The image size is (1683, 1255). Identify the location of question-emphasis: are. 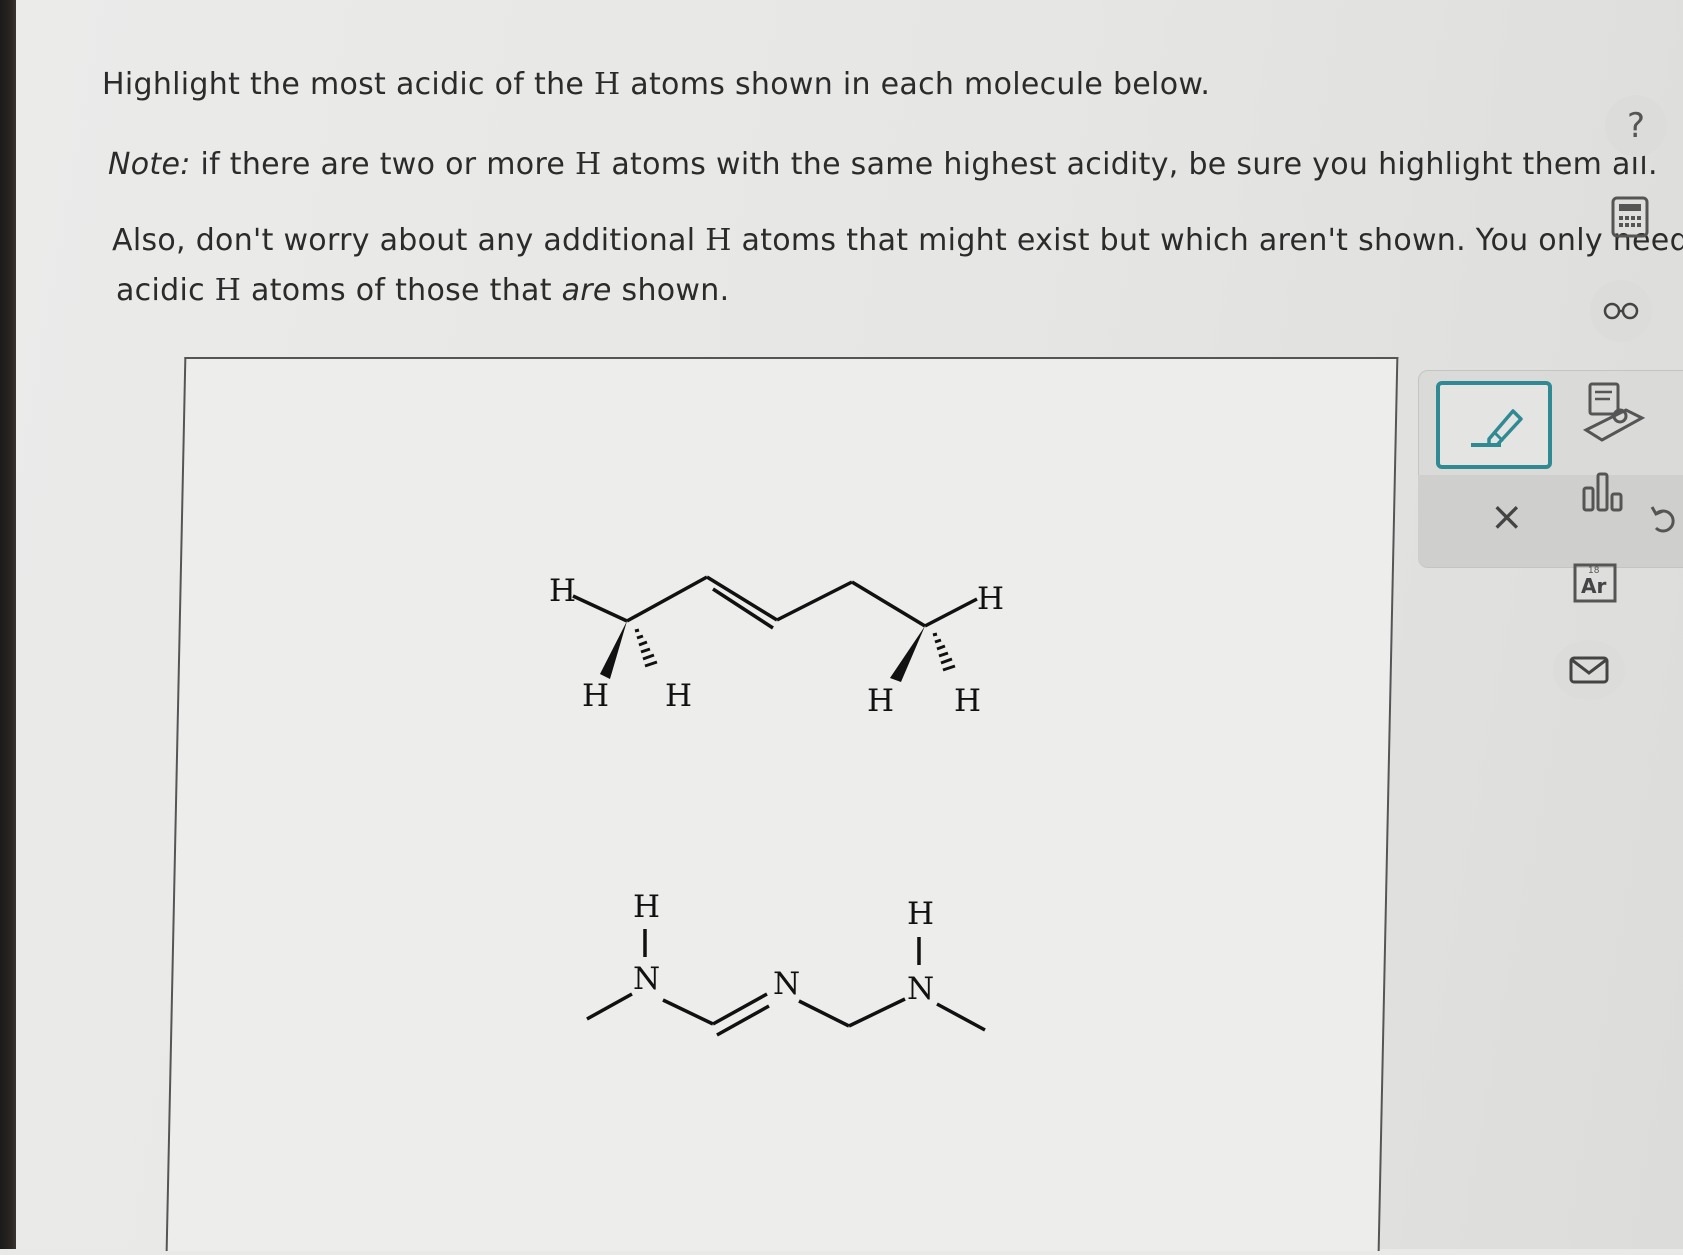
(587, 290).